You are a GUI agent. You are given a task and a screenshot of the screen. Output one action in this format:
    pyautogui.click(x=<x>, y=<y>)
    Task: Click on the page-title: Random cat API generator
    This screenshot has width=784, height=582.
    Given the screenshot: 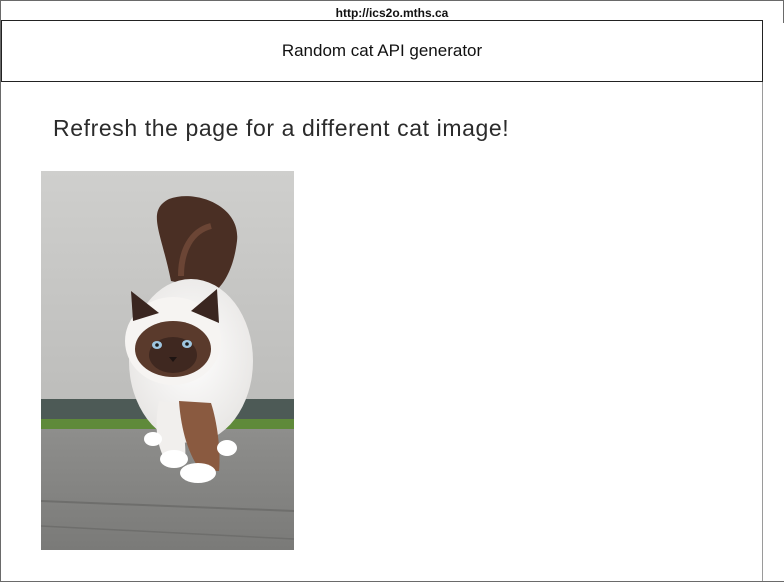 What is the action you would take?
    pyautogui.click(x=382, y=50)
    